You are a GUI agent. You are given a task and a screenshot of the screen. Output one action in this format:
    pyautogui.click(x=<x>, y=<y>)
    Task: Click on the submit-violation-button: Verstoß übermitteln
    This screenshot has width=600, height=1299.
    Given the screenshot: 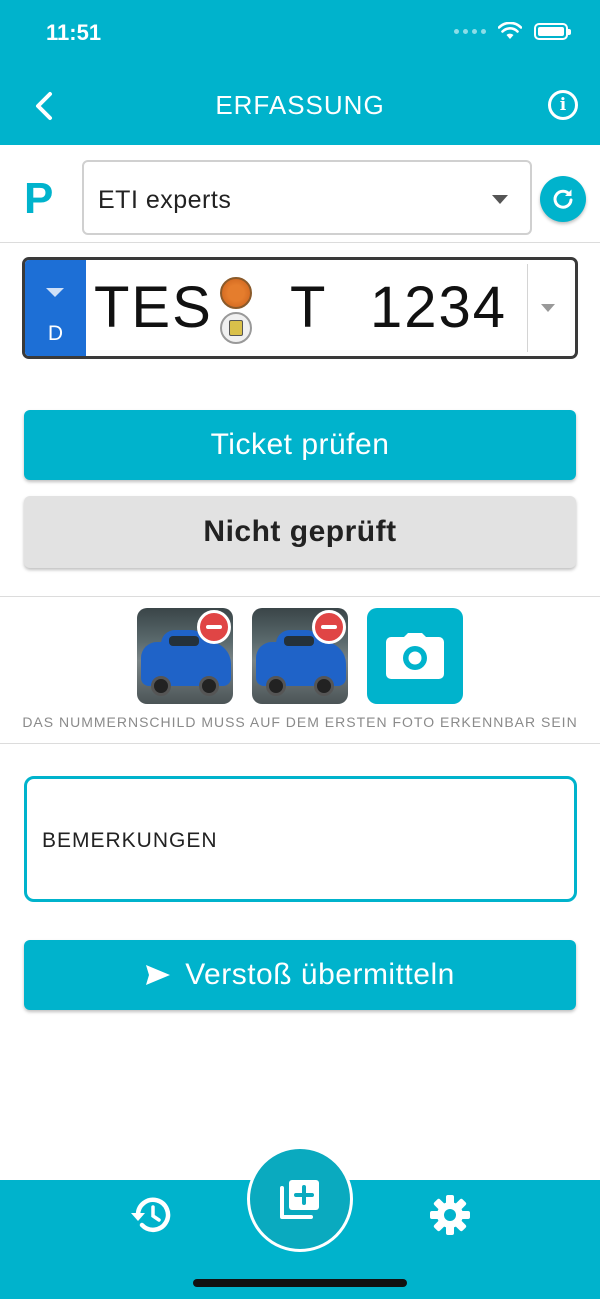 What is the action you would take?
    pyautogui.click(x=300, y=975)
    